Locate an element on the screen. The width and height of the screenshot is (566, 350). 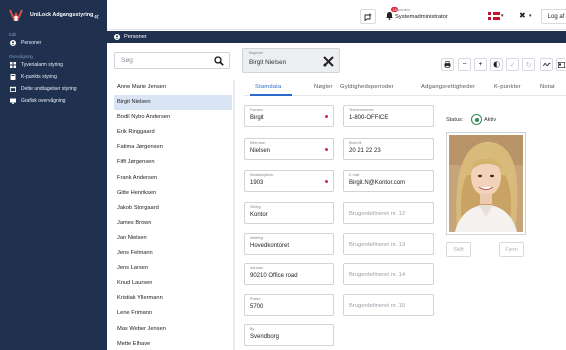
tab-stamdata: Stamdata is located at coordinates (268, 87).